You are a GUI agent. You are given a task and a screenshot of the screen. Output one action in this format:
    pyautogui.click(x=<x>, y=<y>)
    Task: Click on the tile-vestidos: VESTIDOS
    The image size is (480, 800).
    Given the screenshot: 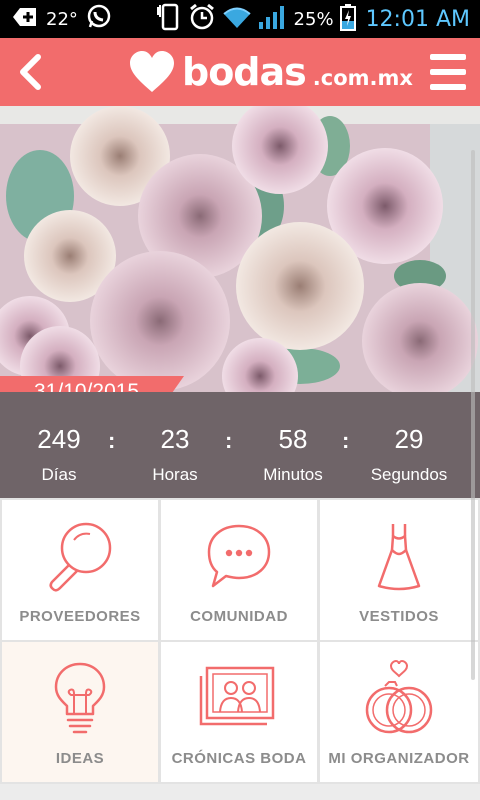 What is the action you would take?
    pyautogui.click(x=399, y=570)
    